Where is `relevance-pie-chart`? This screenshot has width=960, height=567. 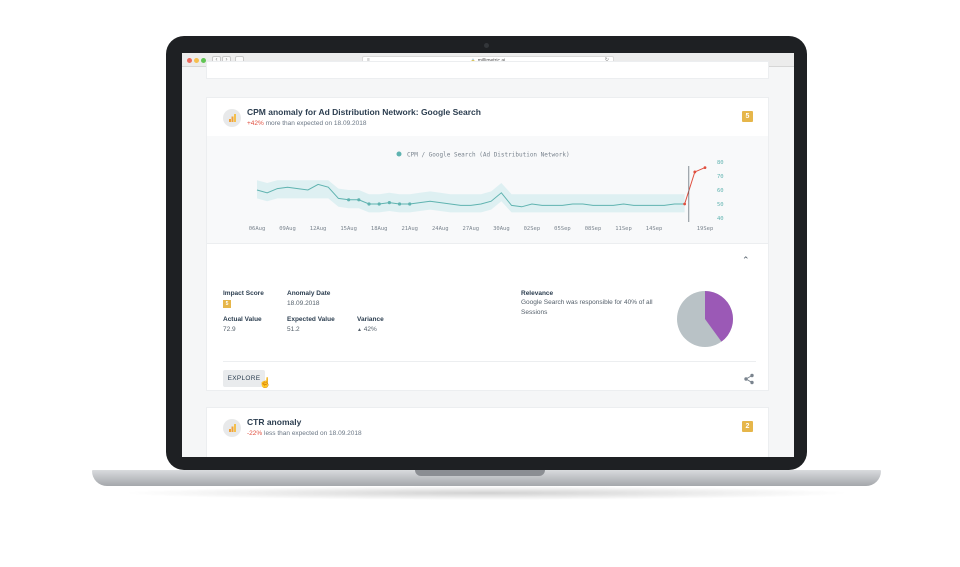
relevance-pie-chart is located at coordinates (705, 319).